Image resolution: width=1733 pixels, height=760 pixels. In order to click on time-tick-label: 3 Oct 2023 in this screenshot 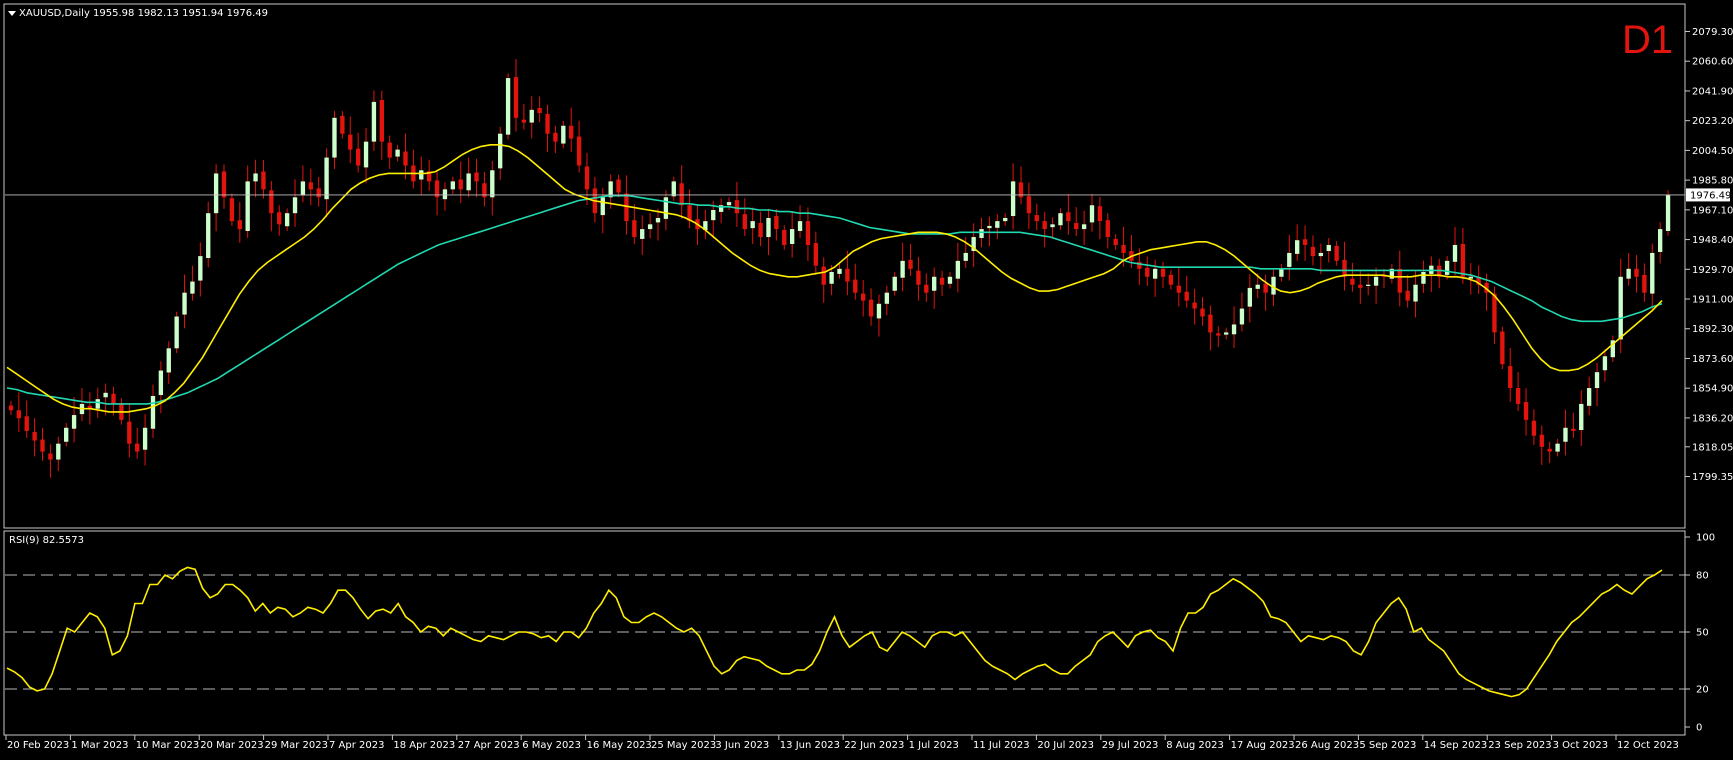, I will do `click(1580, 745)`.